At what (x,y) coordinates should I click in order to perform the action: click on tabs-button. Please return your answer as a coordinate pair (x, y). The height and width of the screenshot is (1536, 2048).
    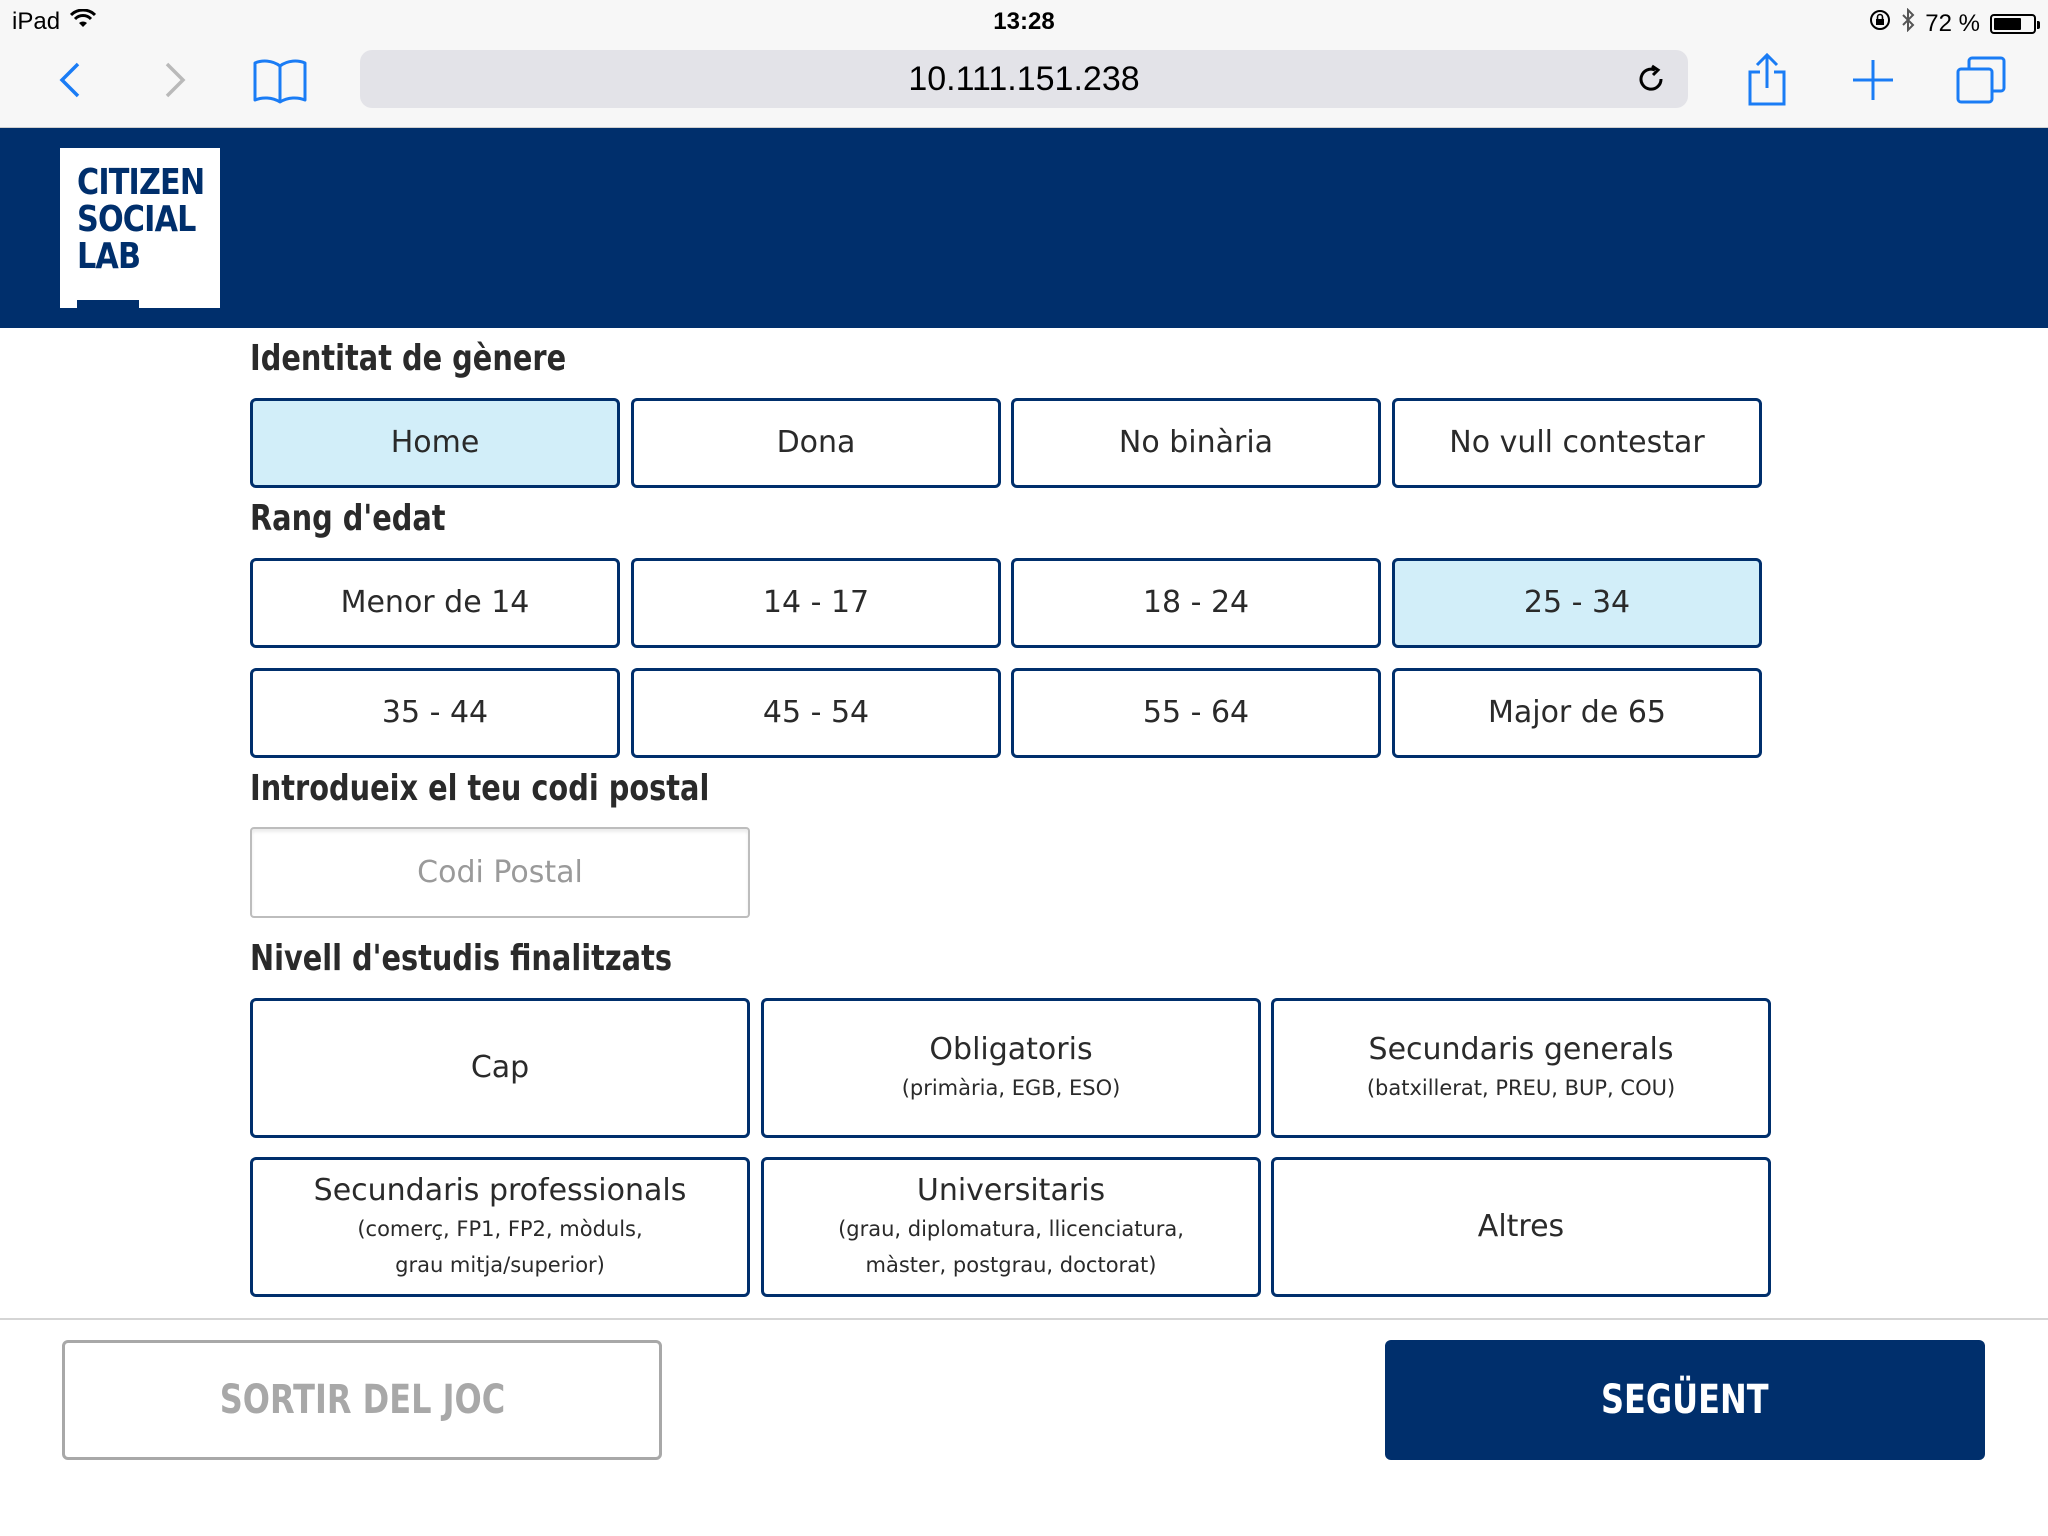
    Looking at the image, I should click on (1981, 80).